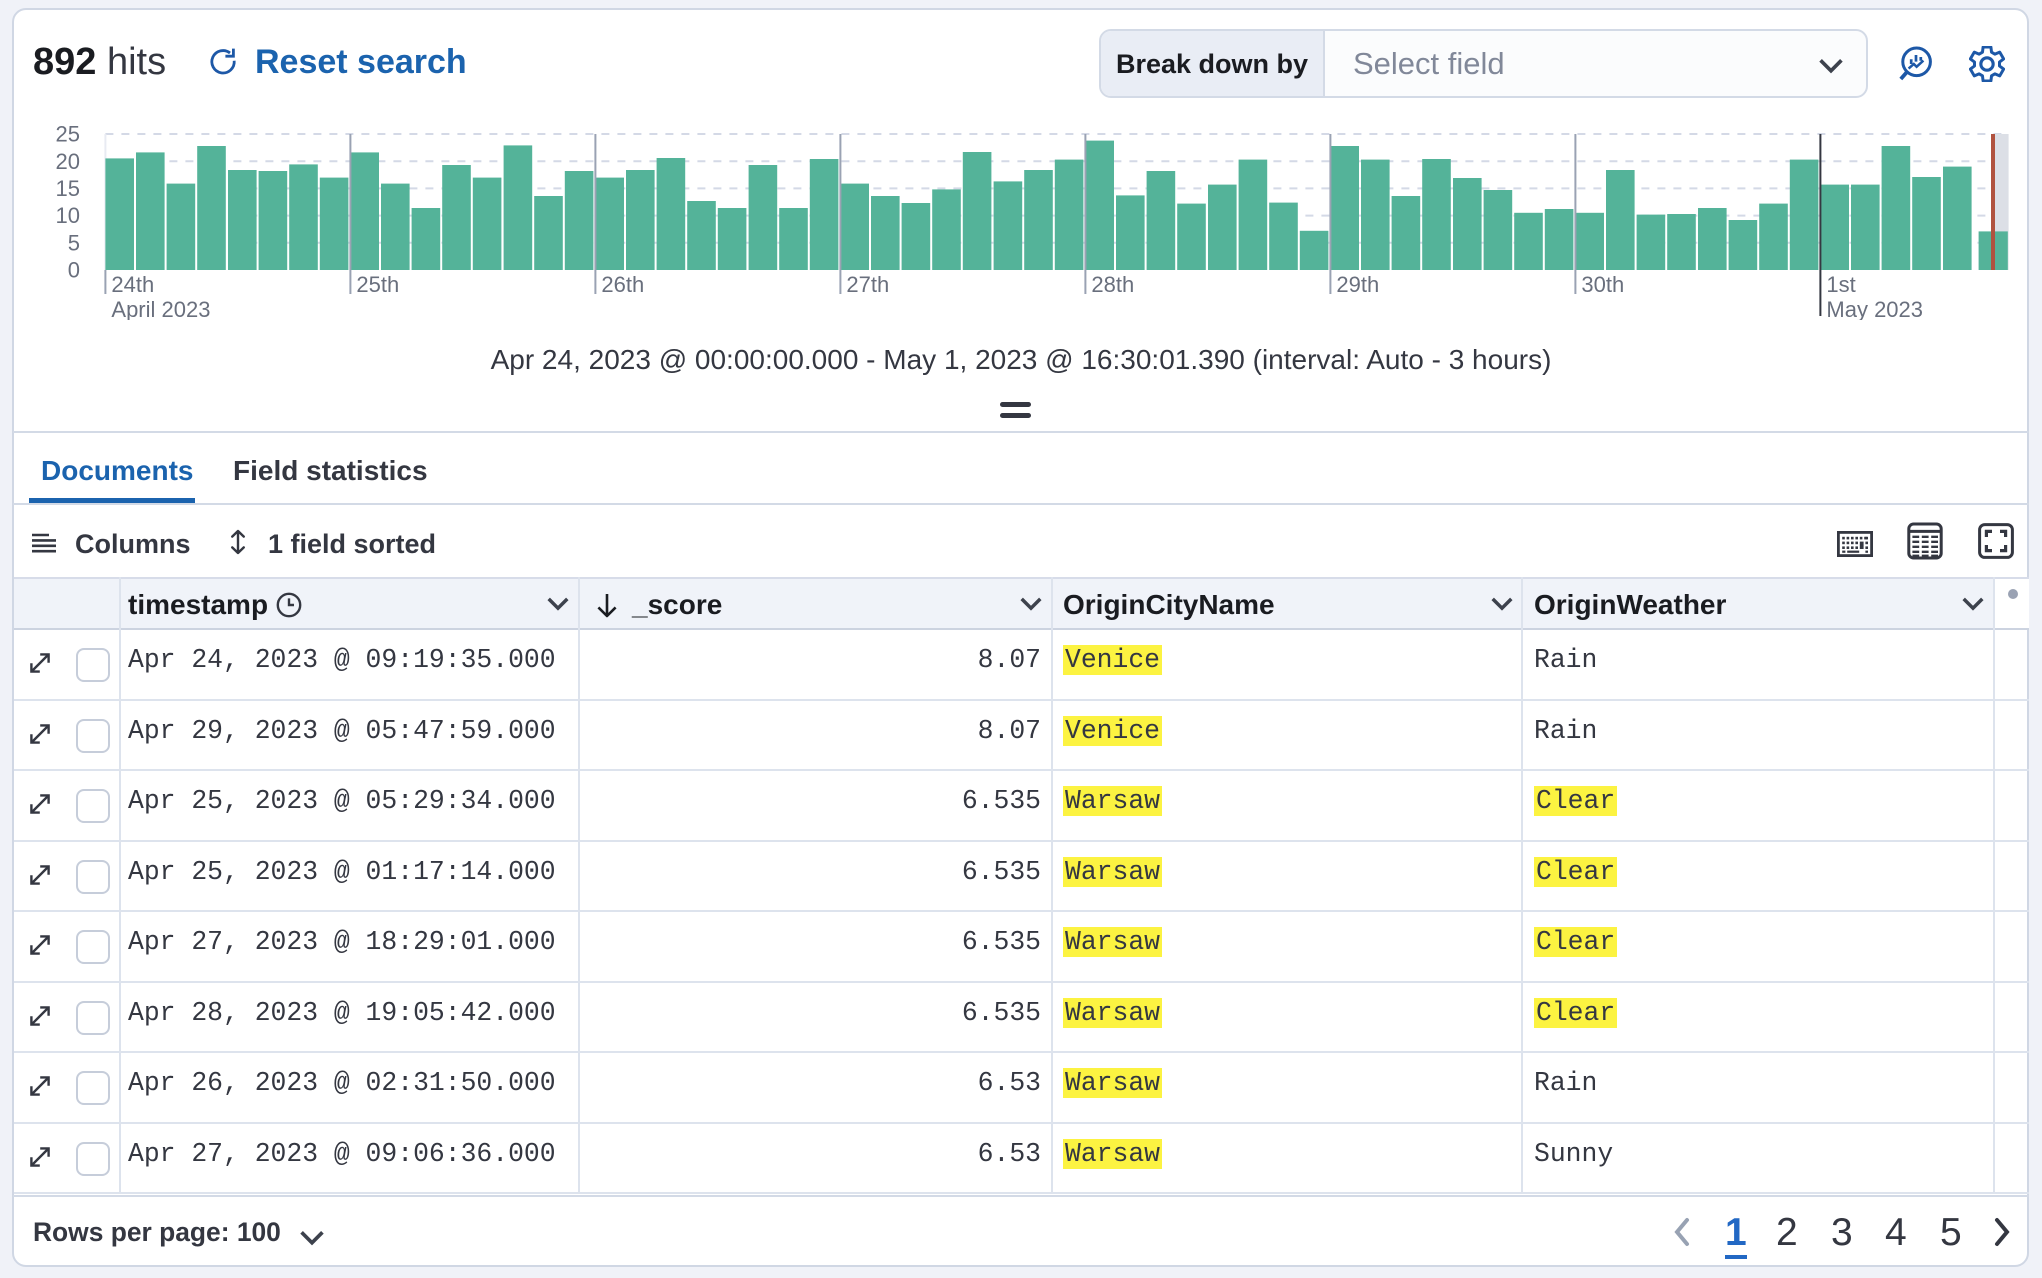 The width and height of the screenshot is (2042, 1278). Describe the element at coordinates (74, 242) in the screenshot. I see `svg-text: 5` at that location.